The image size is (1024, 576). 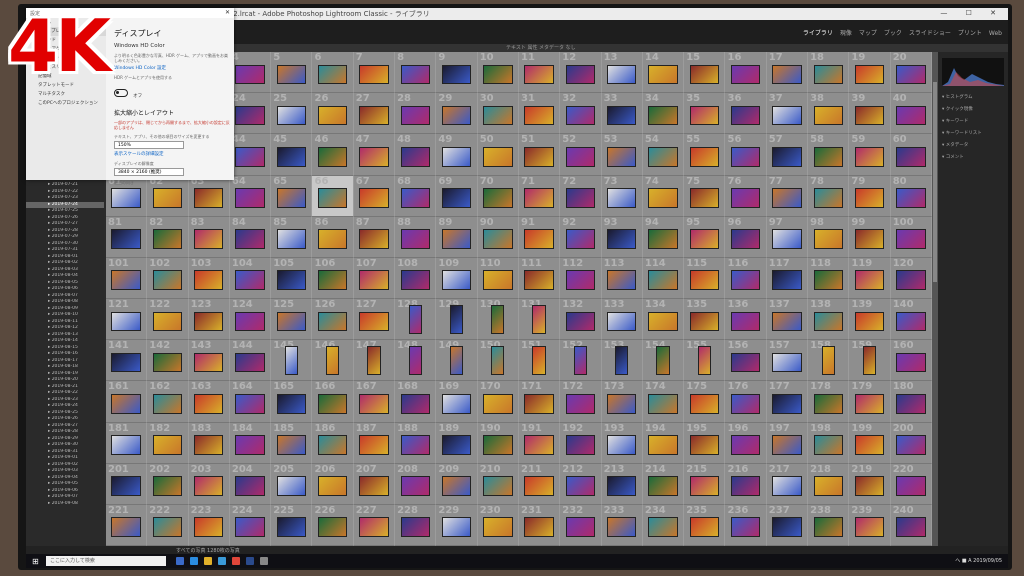 What do you see at coordinates (972, 13) in the screenshot?
I see `window-controls: — ☐ ✕` at bounding box center [972, 13].